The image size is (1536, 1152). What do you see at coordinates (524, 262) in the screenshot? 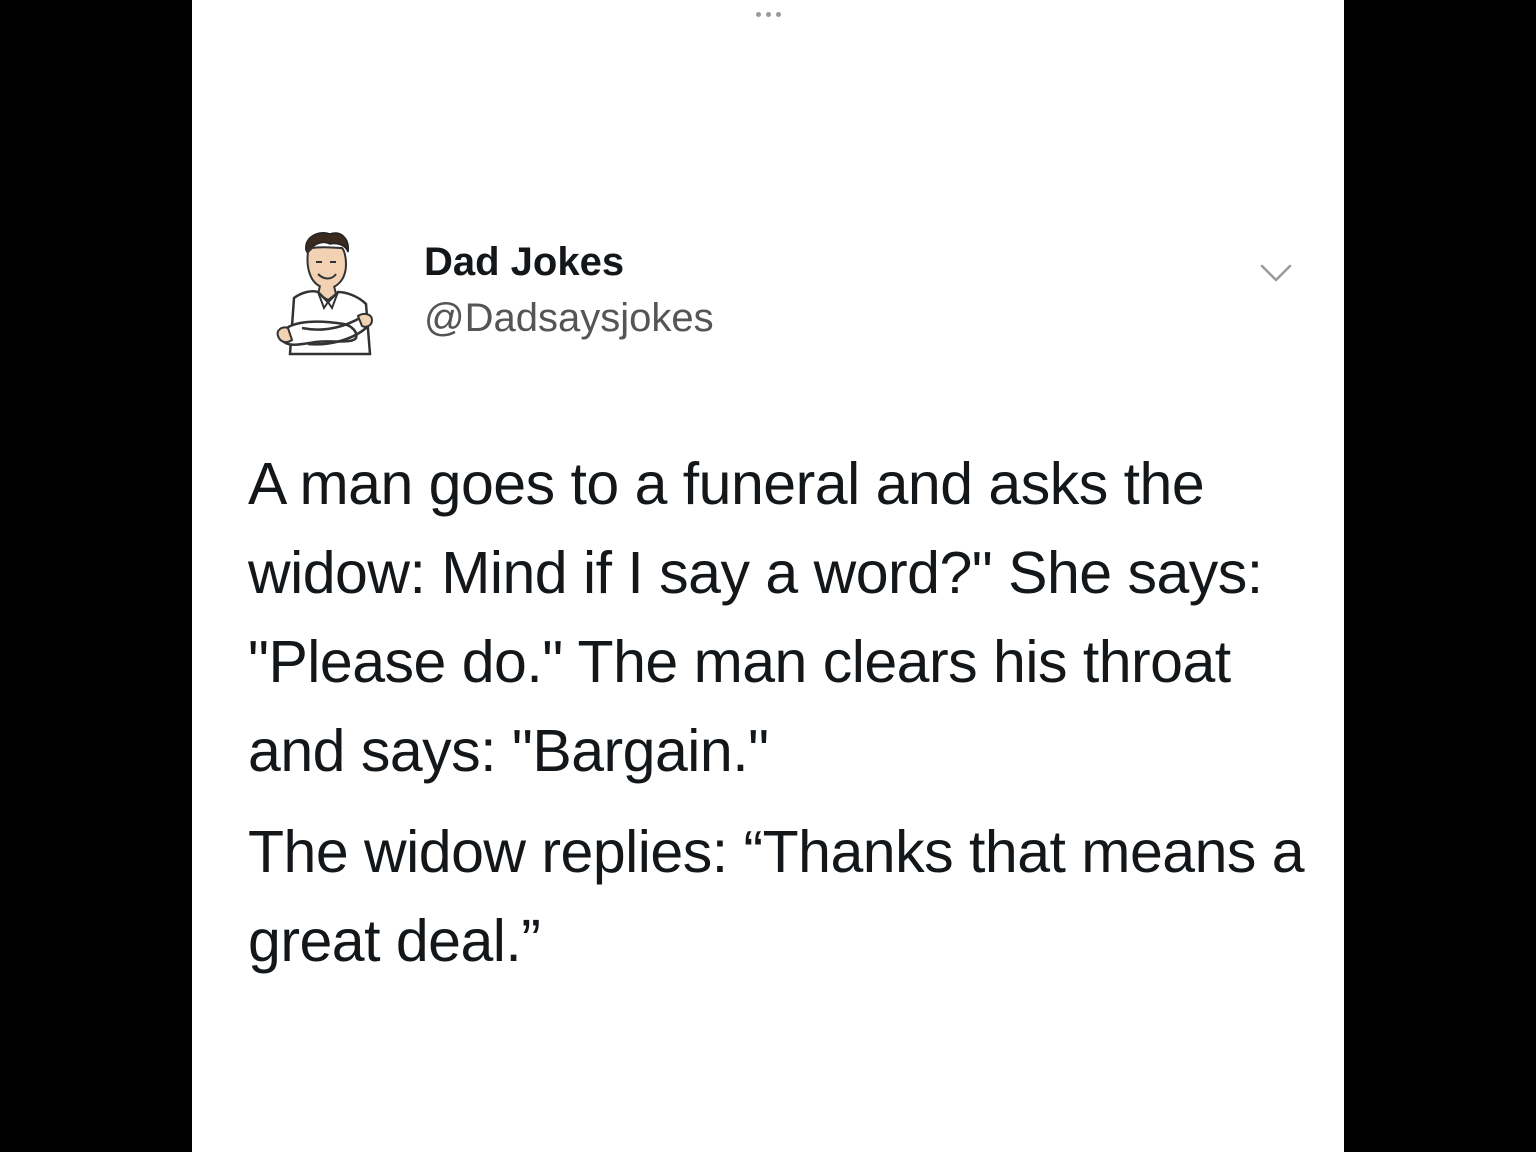
I see `author-display-name: Dad Jokes` at bounding box center [524, 262].